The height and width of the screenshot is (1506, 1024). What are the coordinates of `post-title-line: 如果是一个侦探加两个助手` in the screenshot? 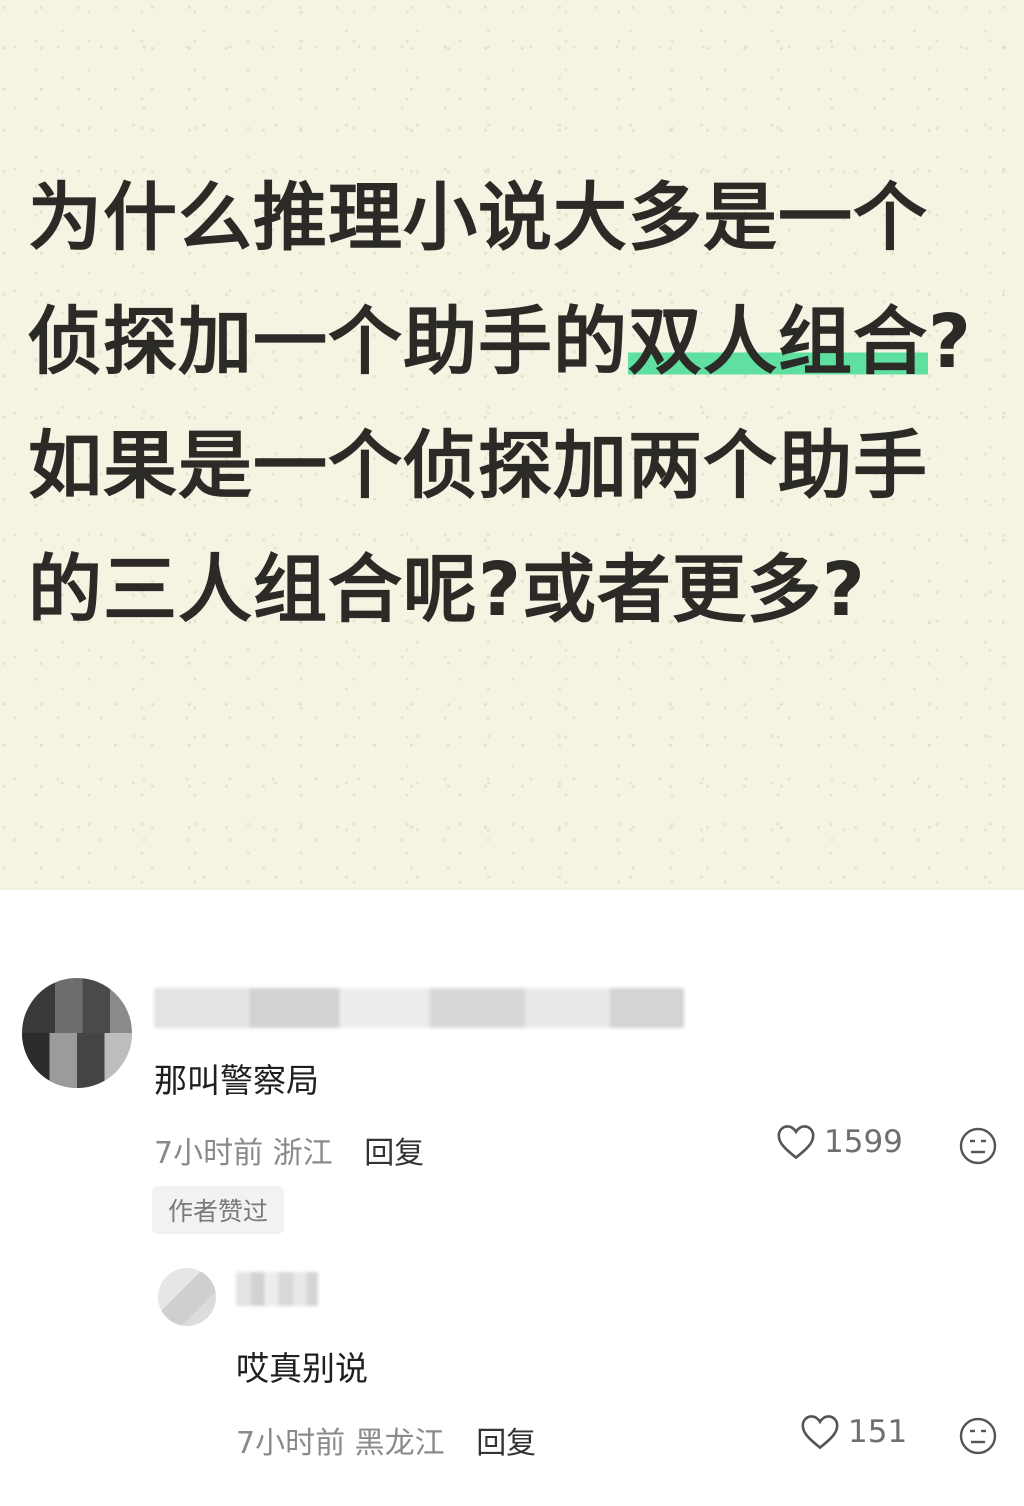 It's located at (478, 466).